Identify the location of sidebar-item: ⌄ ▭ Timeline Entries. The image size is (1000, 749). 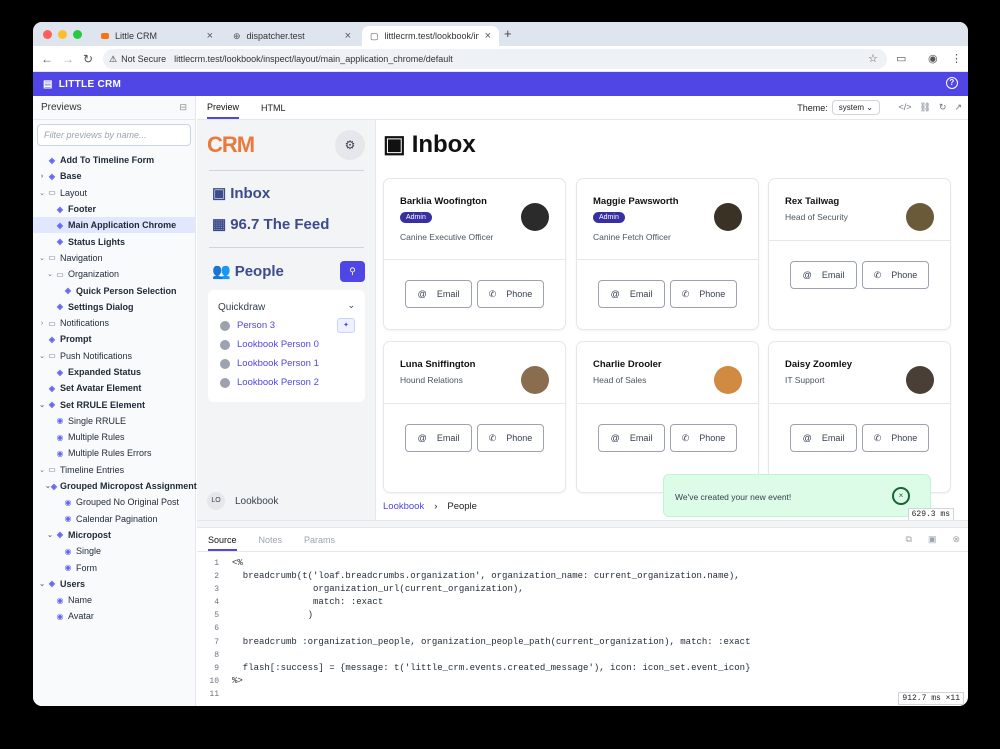
(114, 470).